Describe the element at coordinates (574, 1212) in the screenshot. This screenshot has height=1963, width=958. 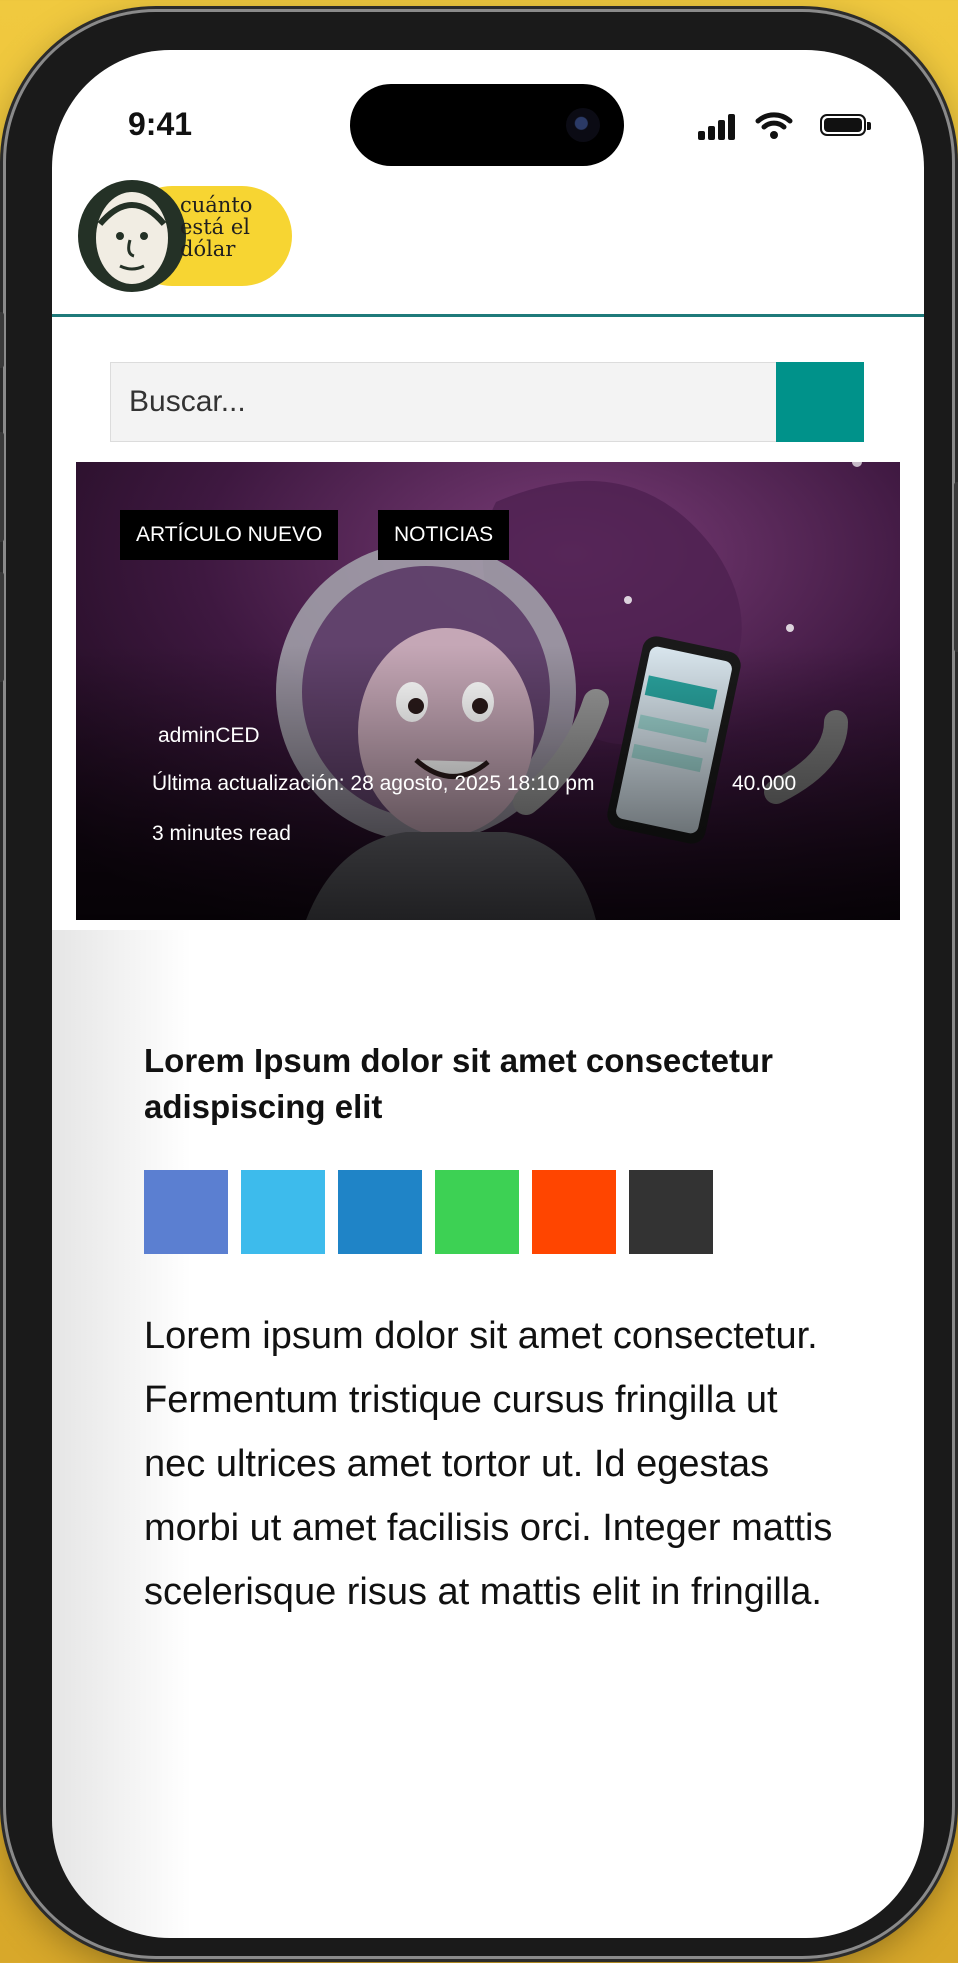
I see `share-reddit-button` at that location.